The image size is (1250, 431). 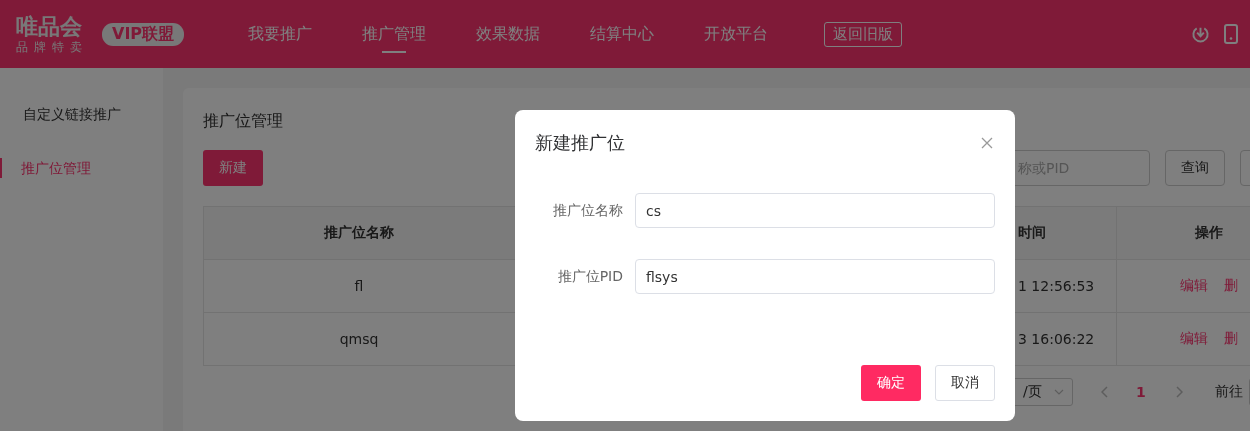 I want to click on next-page-icon, so click(x=1179, y=392).